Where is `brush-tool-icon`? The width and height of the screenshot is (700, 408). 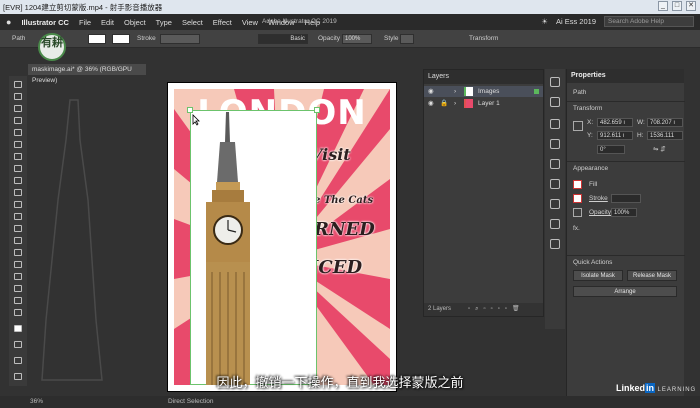
brush-tool-icon is located at coordinates (18, 156).